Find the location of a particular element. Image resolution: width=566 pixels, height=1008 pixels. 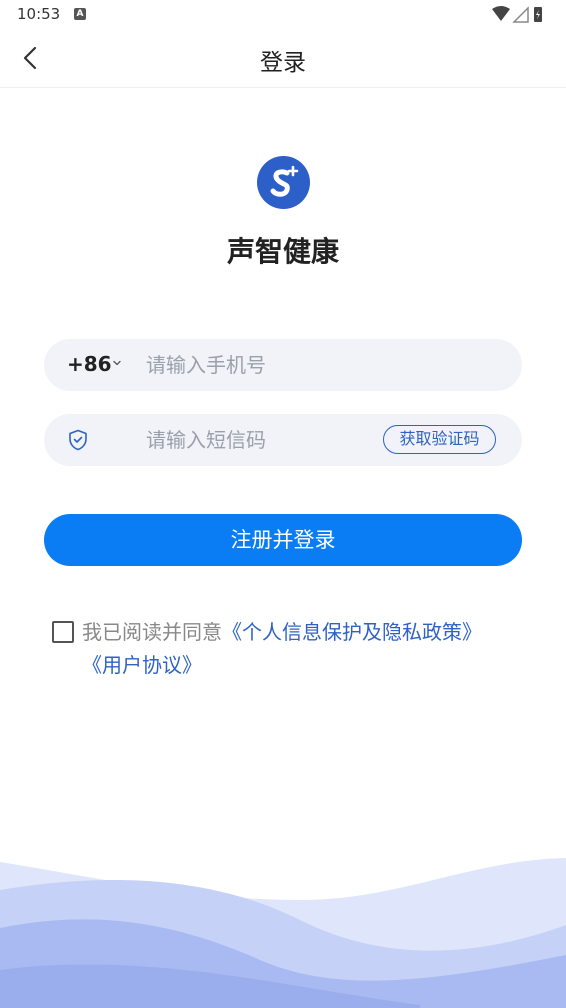

nav-bar: 登录 is located at coordinates (283, 59).